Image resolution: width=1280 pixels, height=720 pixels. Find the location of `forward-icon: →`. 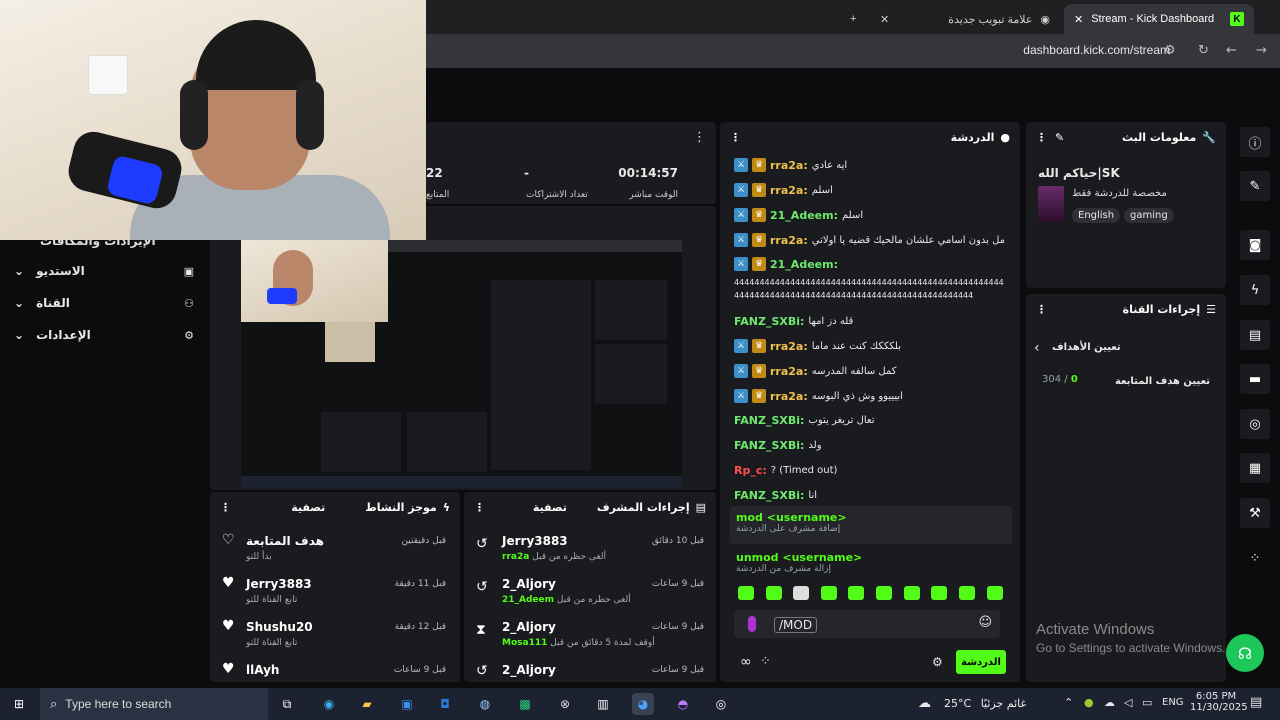

forward-icon: → is located at coordinates (1261, 50).